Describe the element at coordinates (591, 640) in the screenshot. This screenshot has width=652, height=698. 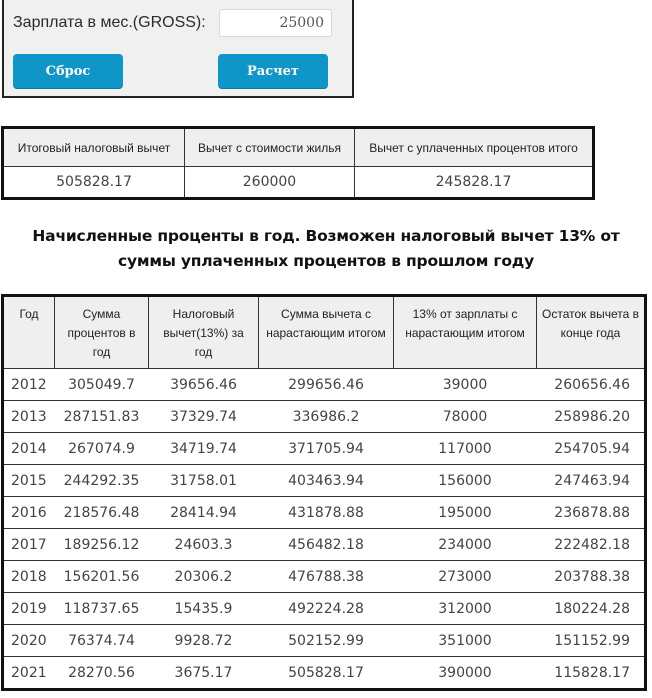
I see `cell-remaining-deduction: 151152.99` at that location.